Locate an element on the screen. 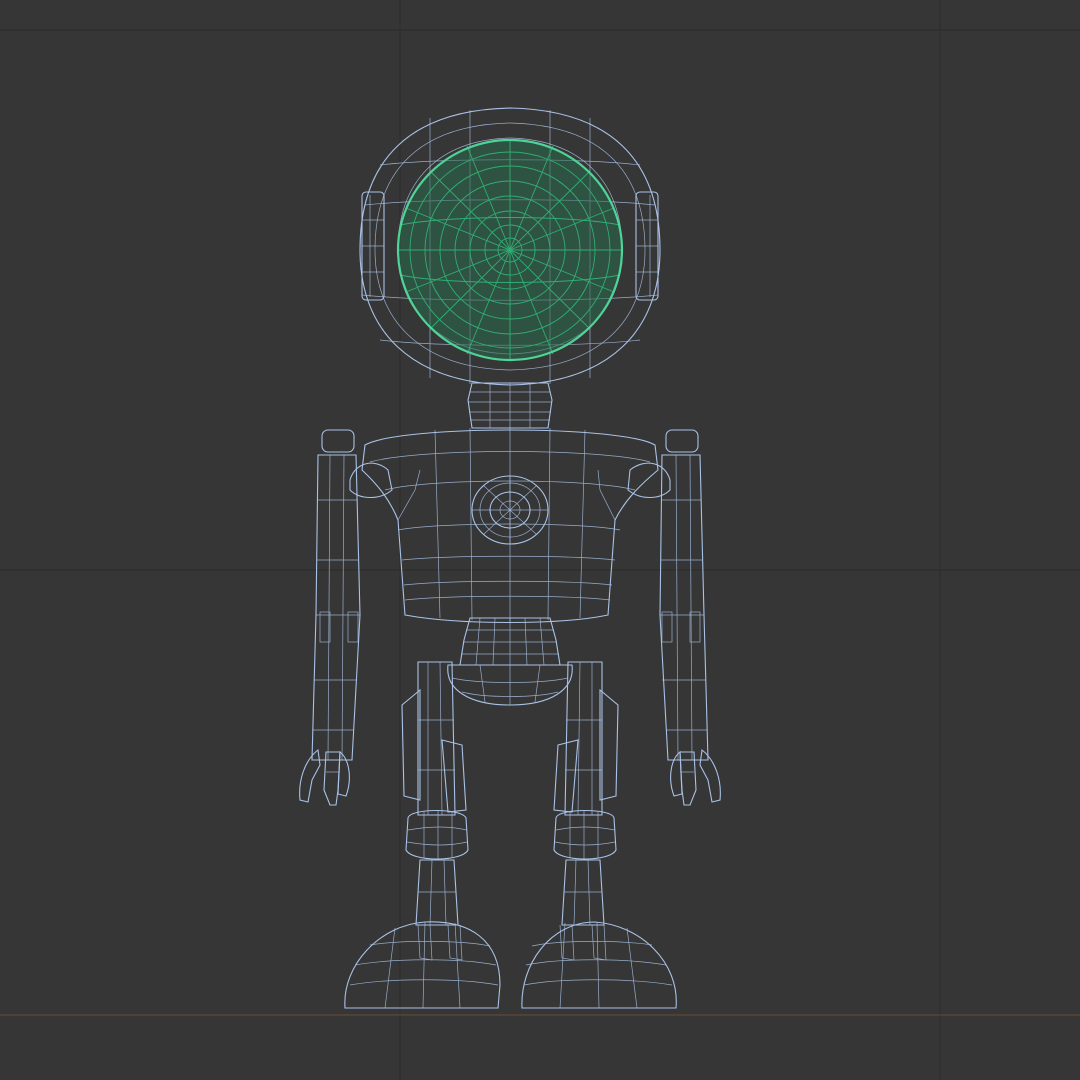 The width and height of the screenshot is (1080, 1080). waist is located at coordinates (510, 641).